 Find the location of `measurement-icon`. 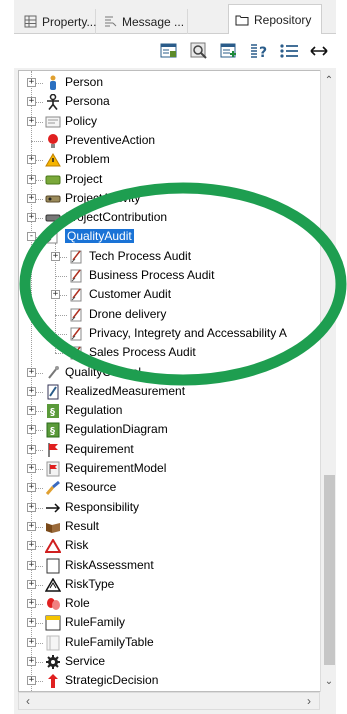

measurement-icon is located at coordinates (53, 392).